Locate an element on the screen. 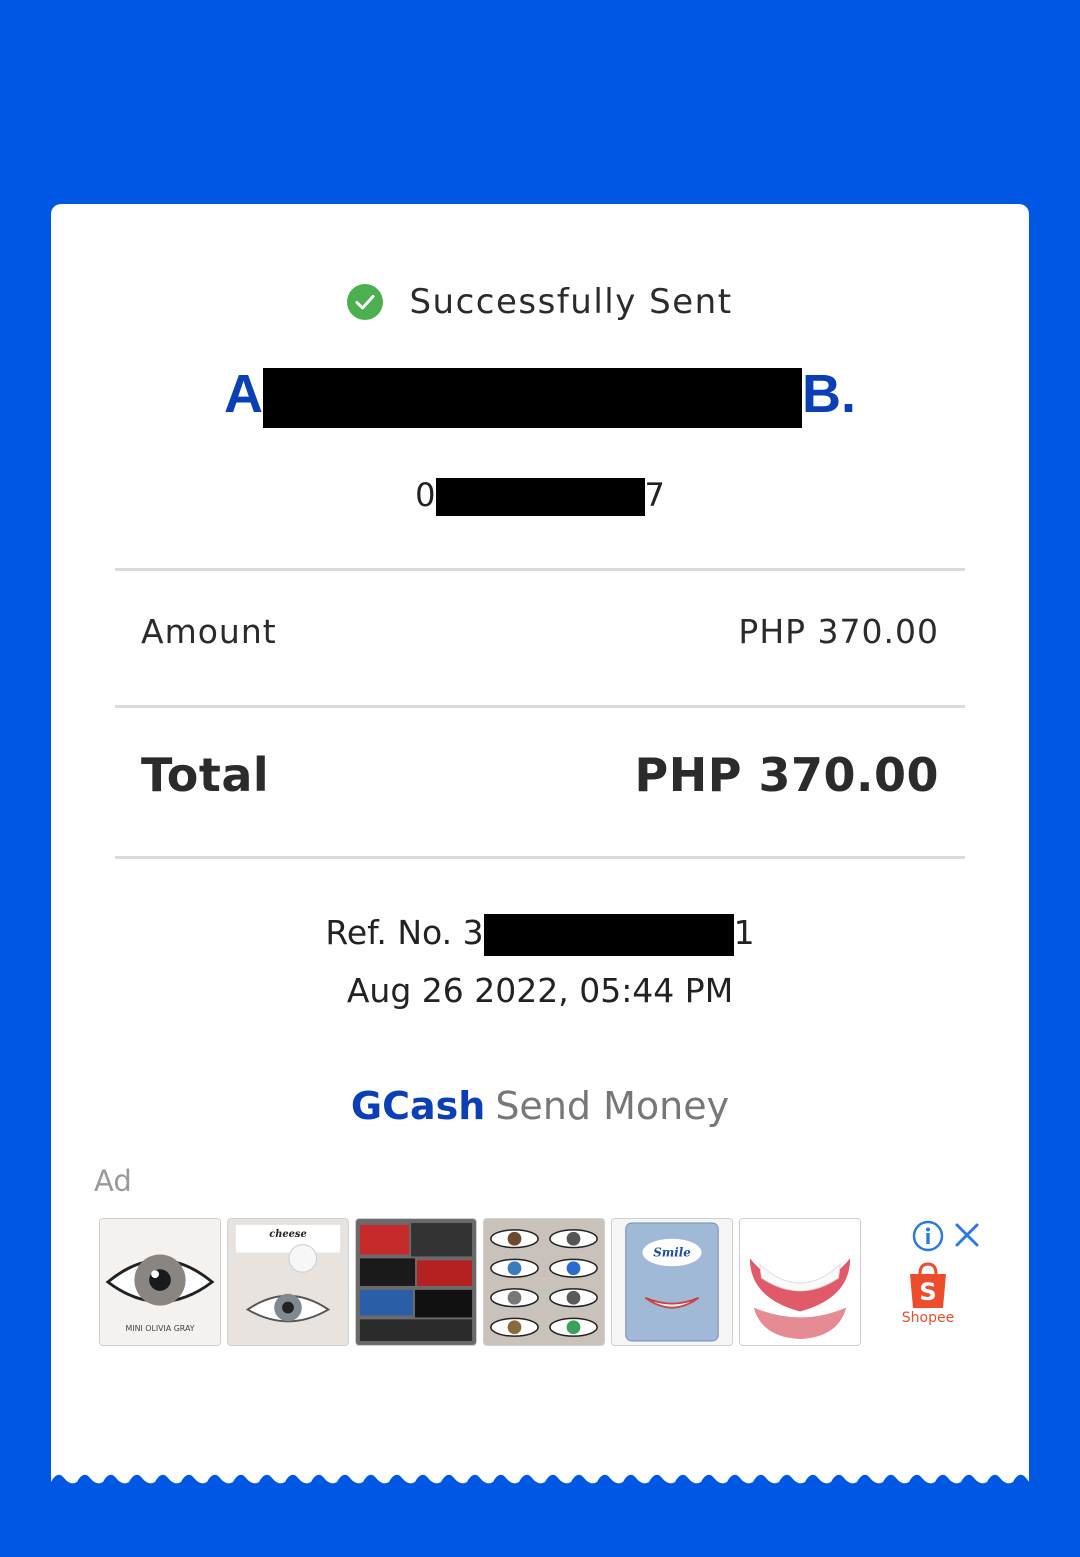 The width and height of the screenshot is (1080, 1557). ref-suffix: 1 is located at coordinates (744, 932).